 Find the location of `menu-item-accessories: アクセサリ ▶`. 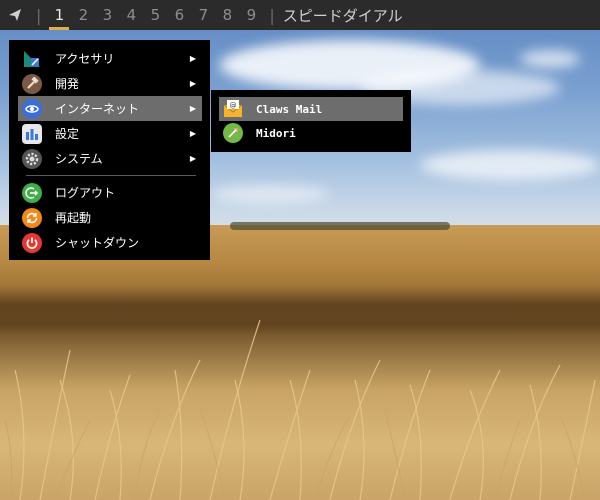

menu-item-accessories: アクセサリ ▶ is located at coordinates (110, 58).